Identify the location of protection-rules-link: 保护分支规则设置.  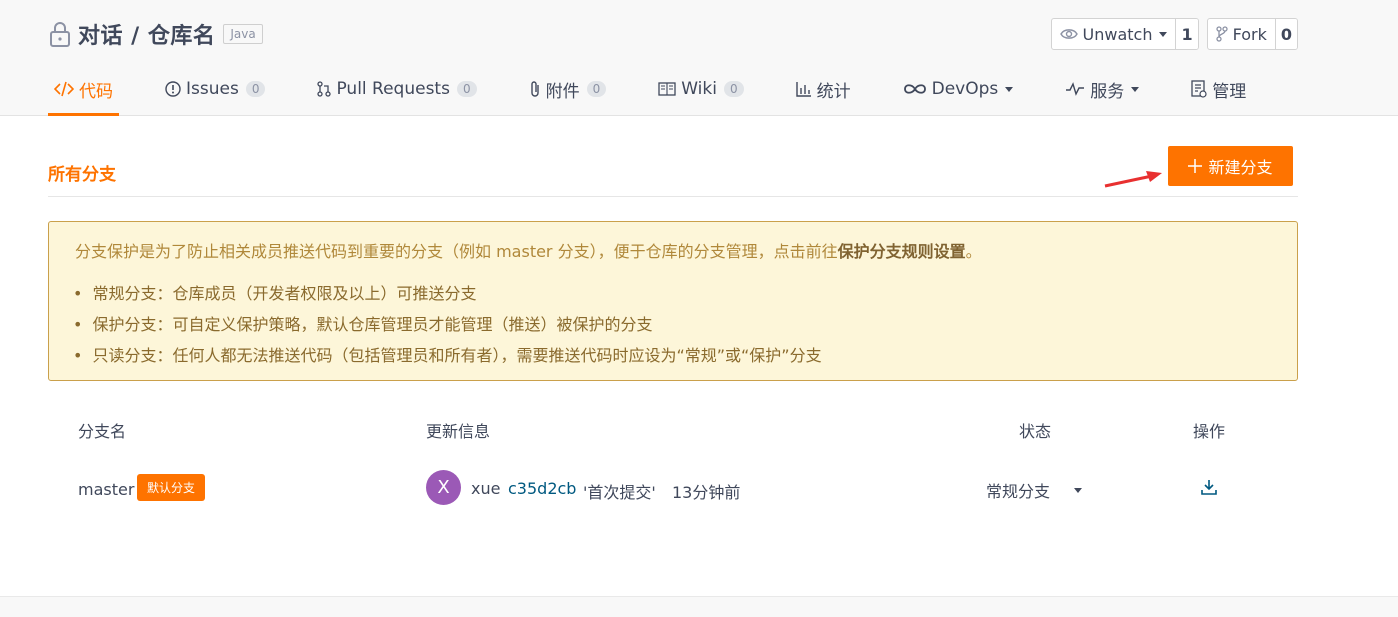
(902, 251).